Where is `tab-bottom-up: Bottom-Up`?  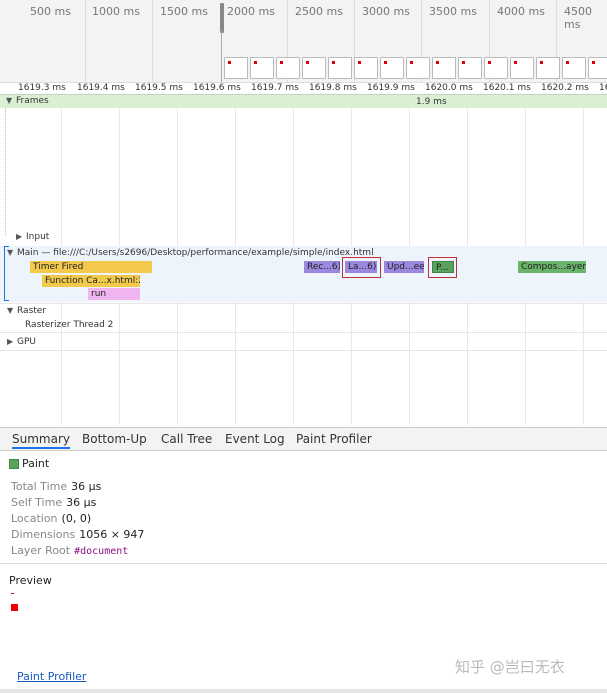 tab-bottom-up: Bottom-Up is located at coordinates (114, 439).